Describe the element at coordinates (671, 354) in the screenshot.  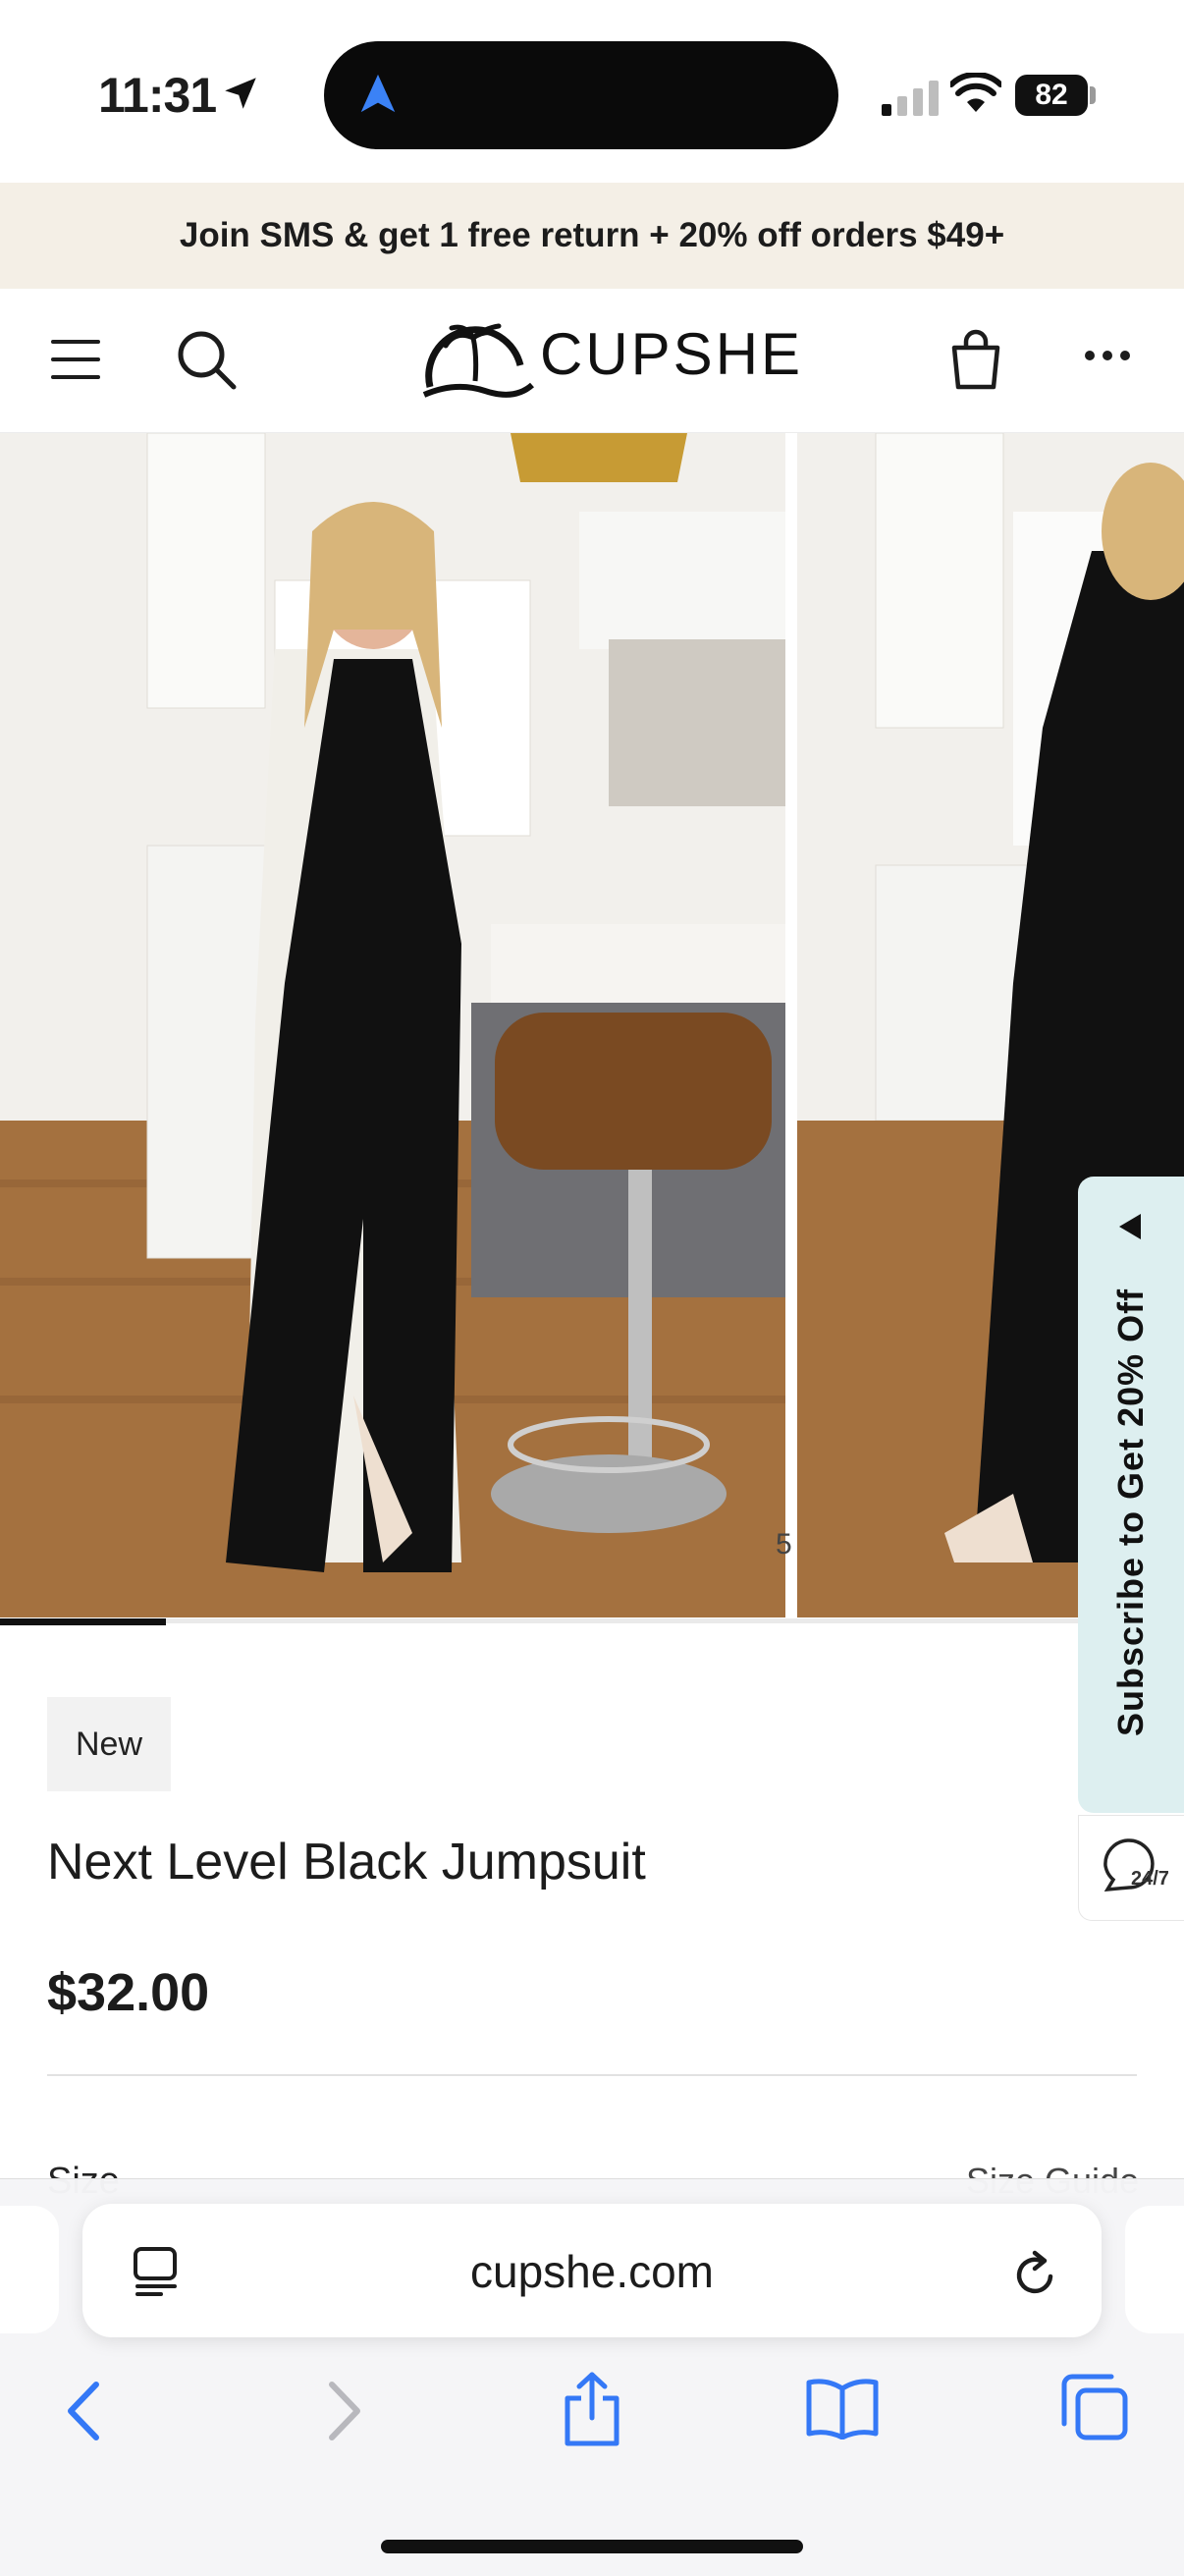
I see `brand-name: CUPSHE` at that location.